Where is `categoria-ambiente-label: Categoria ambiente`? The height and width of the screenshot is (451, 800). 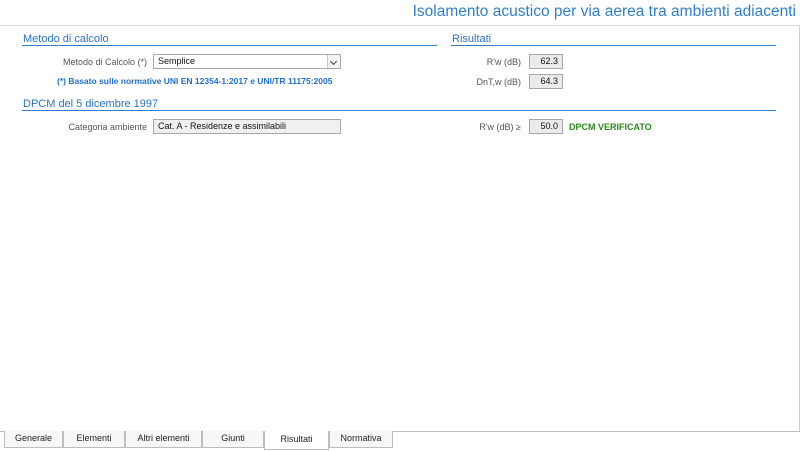
categoria-ambiente-label: Categoria ambiente is located at coordinates (107, 127).